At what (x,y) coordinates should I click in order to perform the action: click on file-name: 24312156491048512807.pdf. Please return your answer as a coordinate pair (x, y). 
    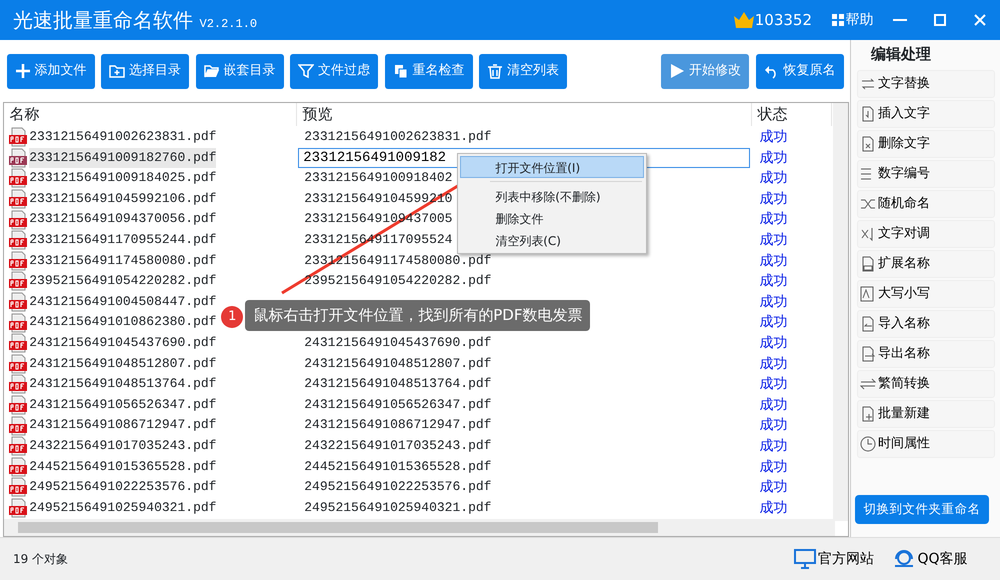
    Looking at the image, I should click on (122, 364).